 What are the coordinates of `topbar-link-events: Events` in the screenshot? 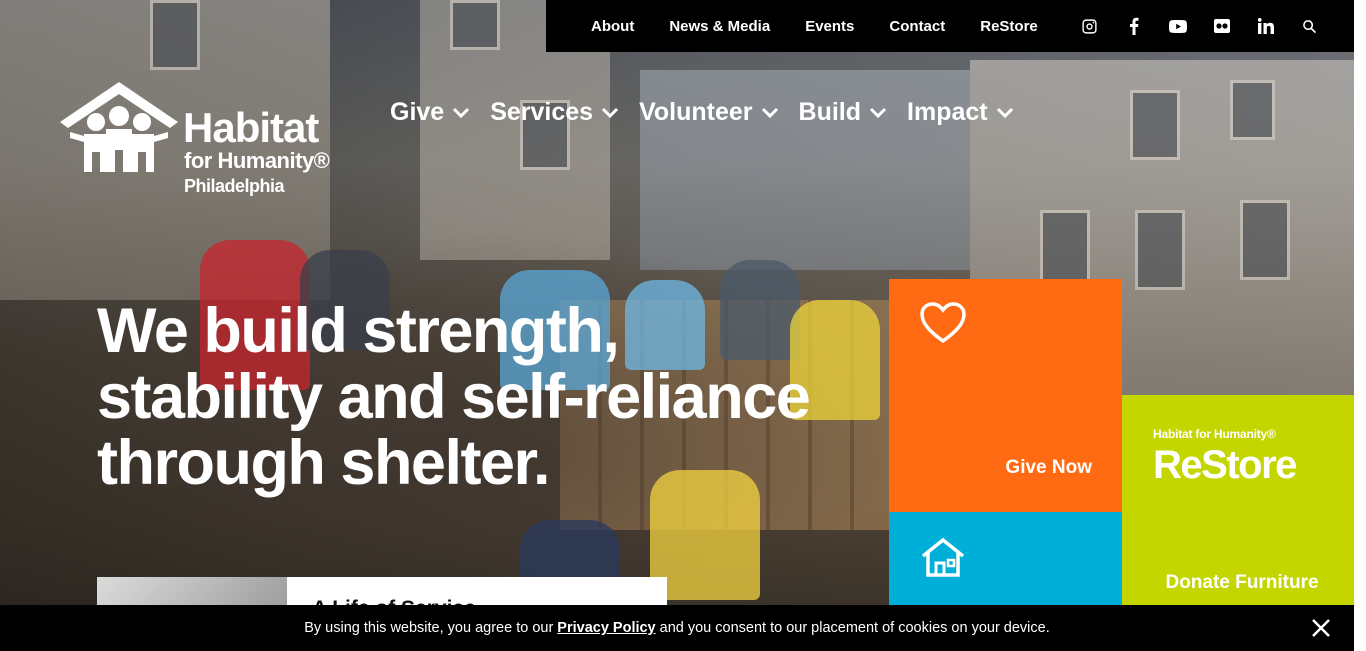 It's located at (829, 26).